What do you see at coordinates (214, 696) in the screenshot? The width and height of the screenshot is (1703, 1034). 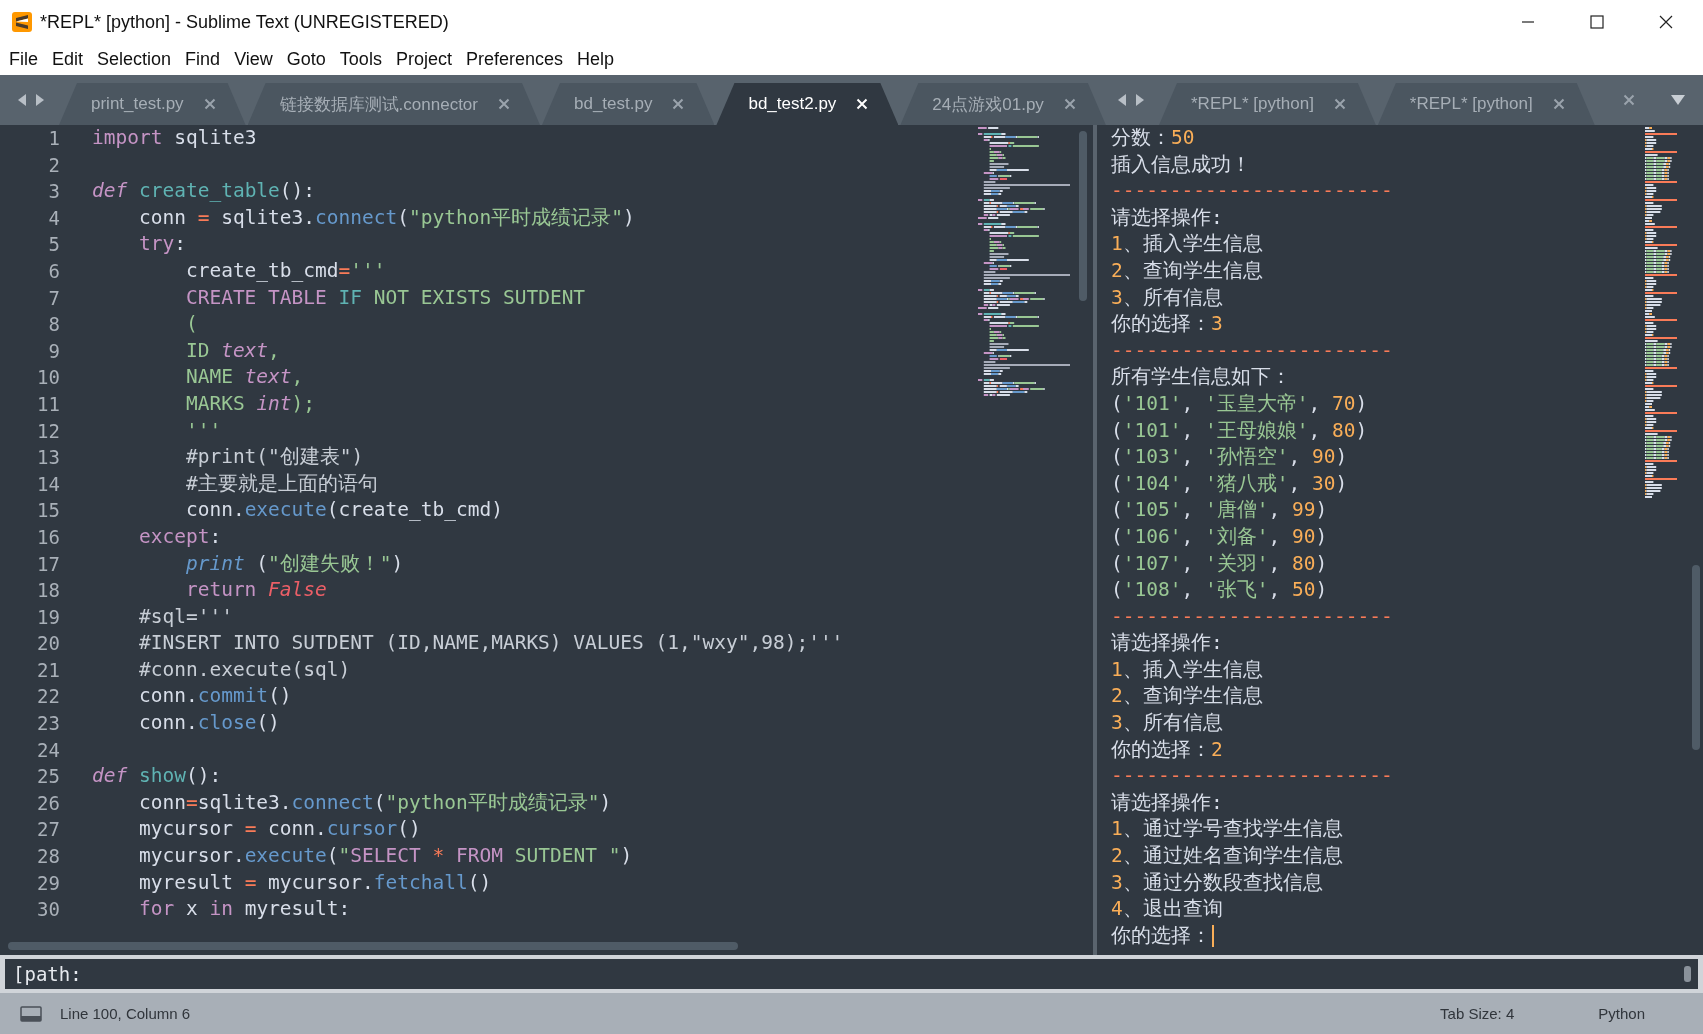 I see `code-line: conn.commit()` at bounding box center [214, 696].